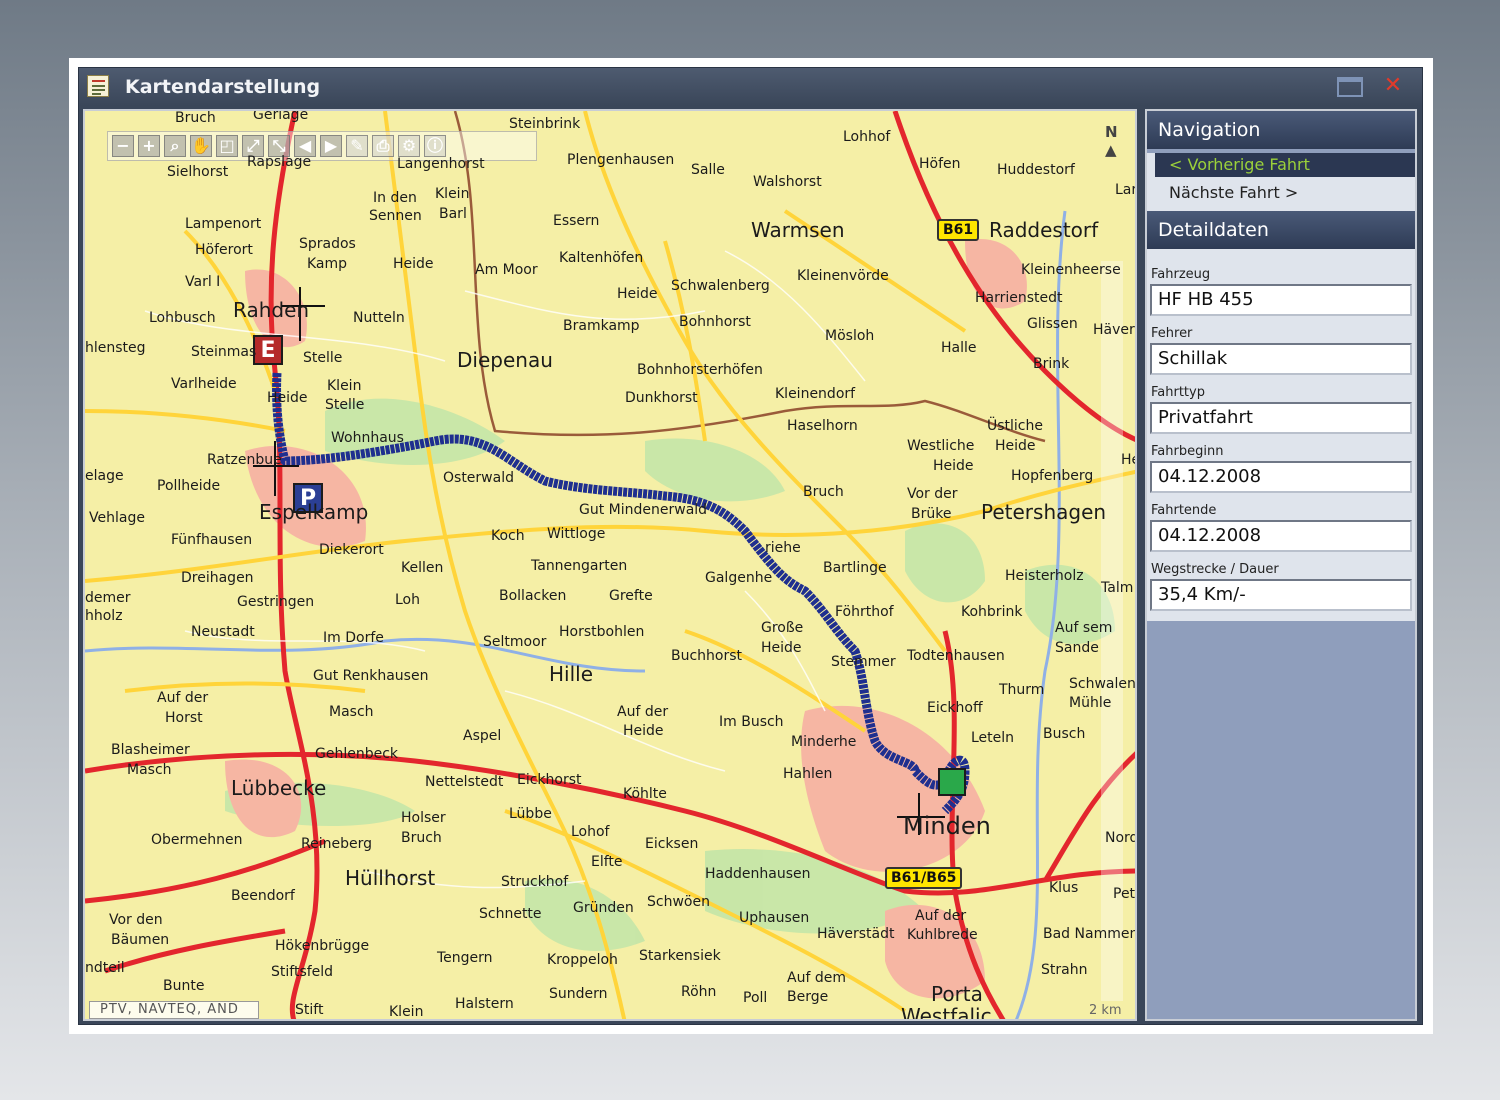 The image size is (1500, 1100). What do you see at coordinates (1051, 364) in the screenshot?
I see `place-label: Brink` at bounding box center [1051, 364].